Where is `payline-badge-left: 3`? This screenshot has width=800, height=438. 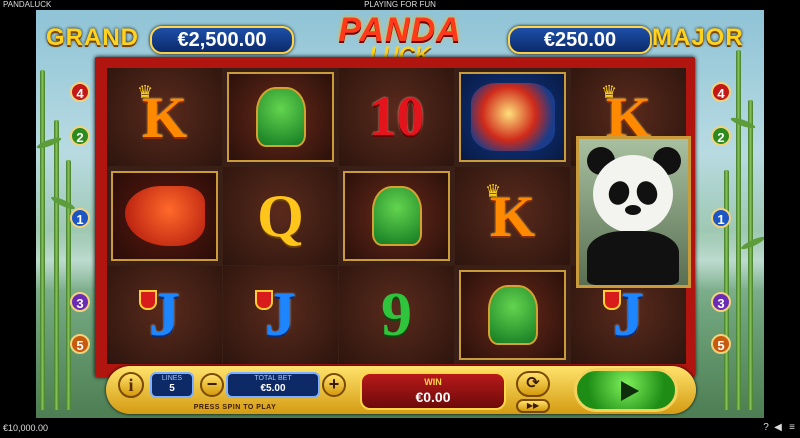 payline-badge-left: 3 is located at coordinates (80, 302).